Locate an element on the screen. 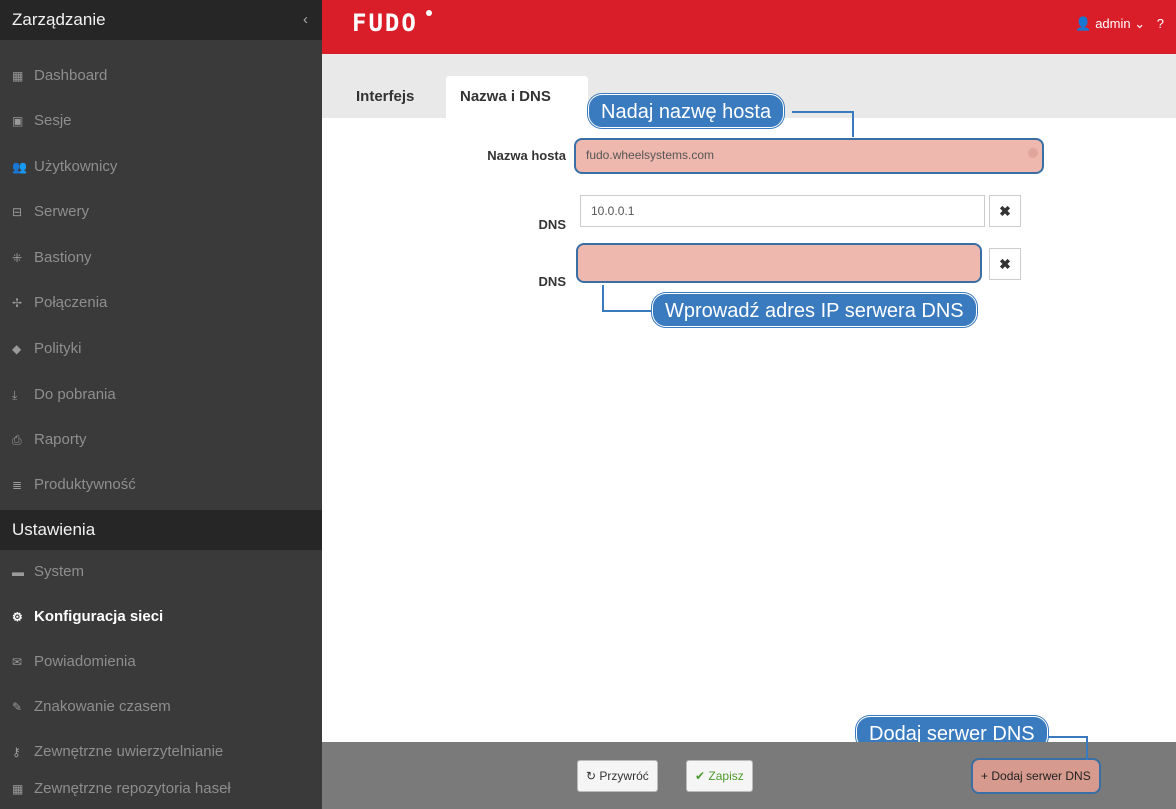 The width and height of the screenshot is (1176, 809). callout-dns: Wprowadź adres IP serwera DNS is located at coordinates (814, 310).